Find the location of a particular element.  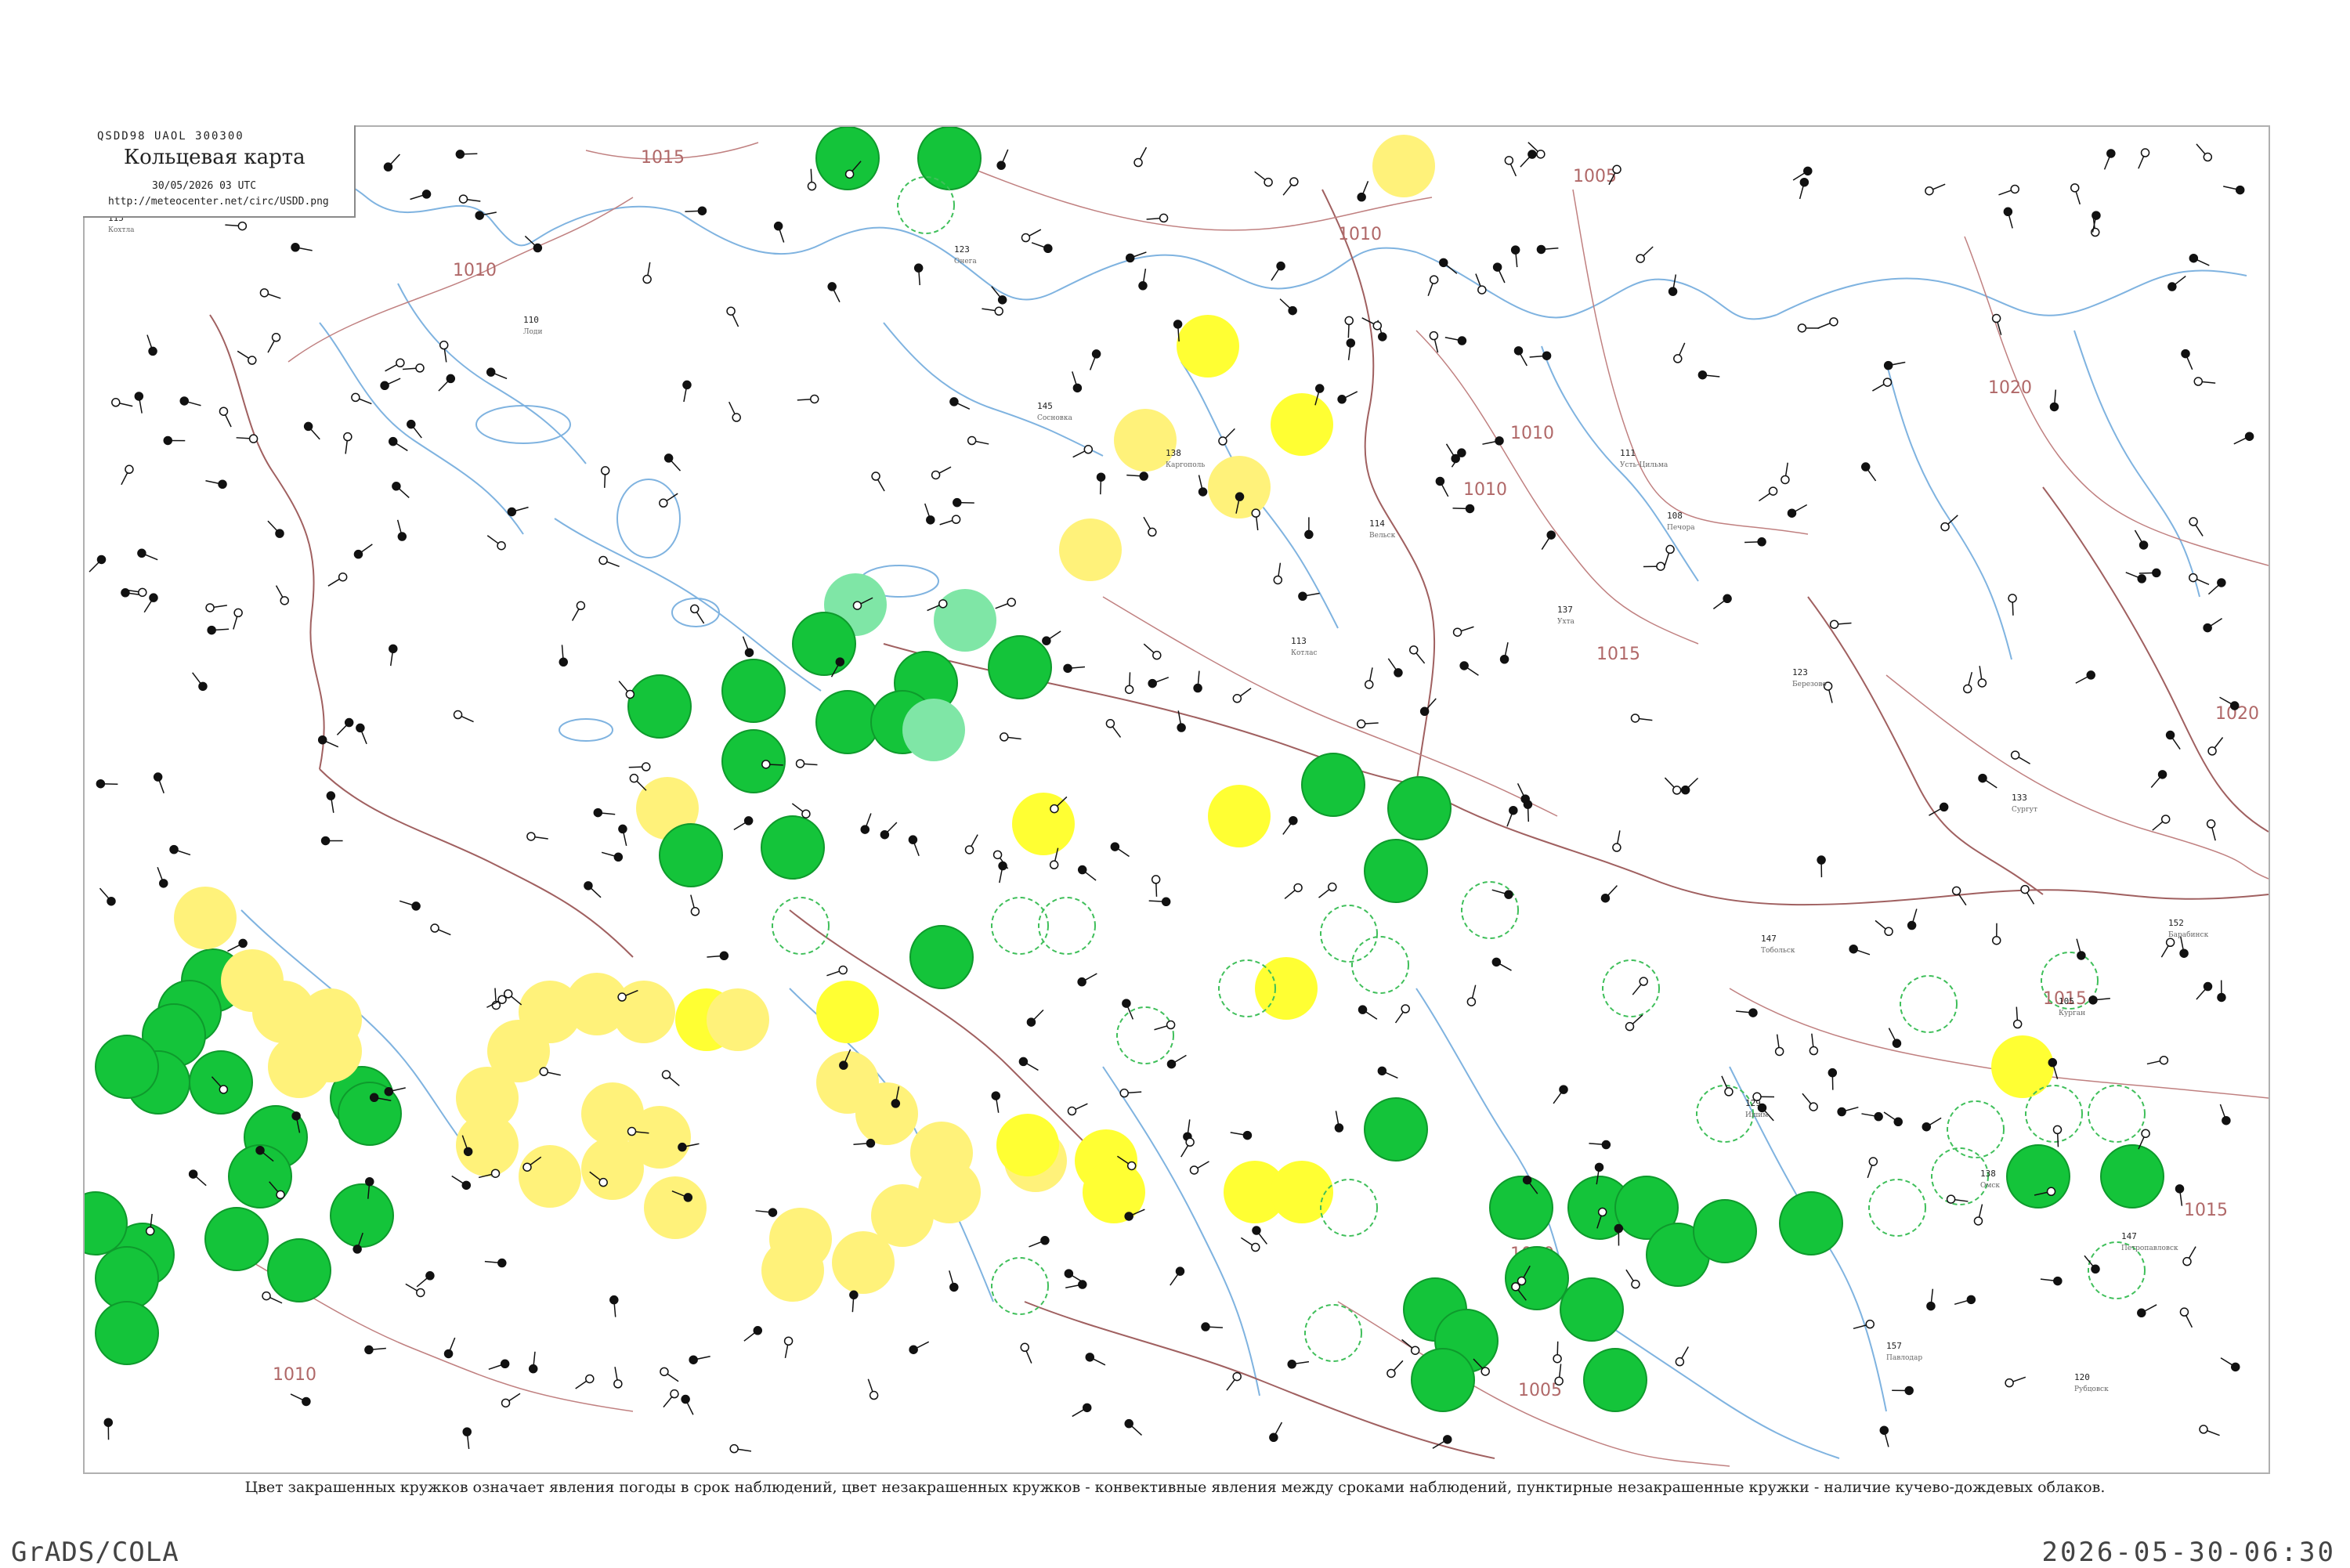

observation-time: 30/05/2026 03 UTC is located at coordinates (204, 186).